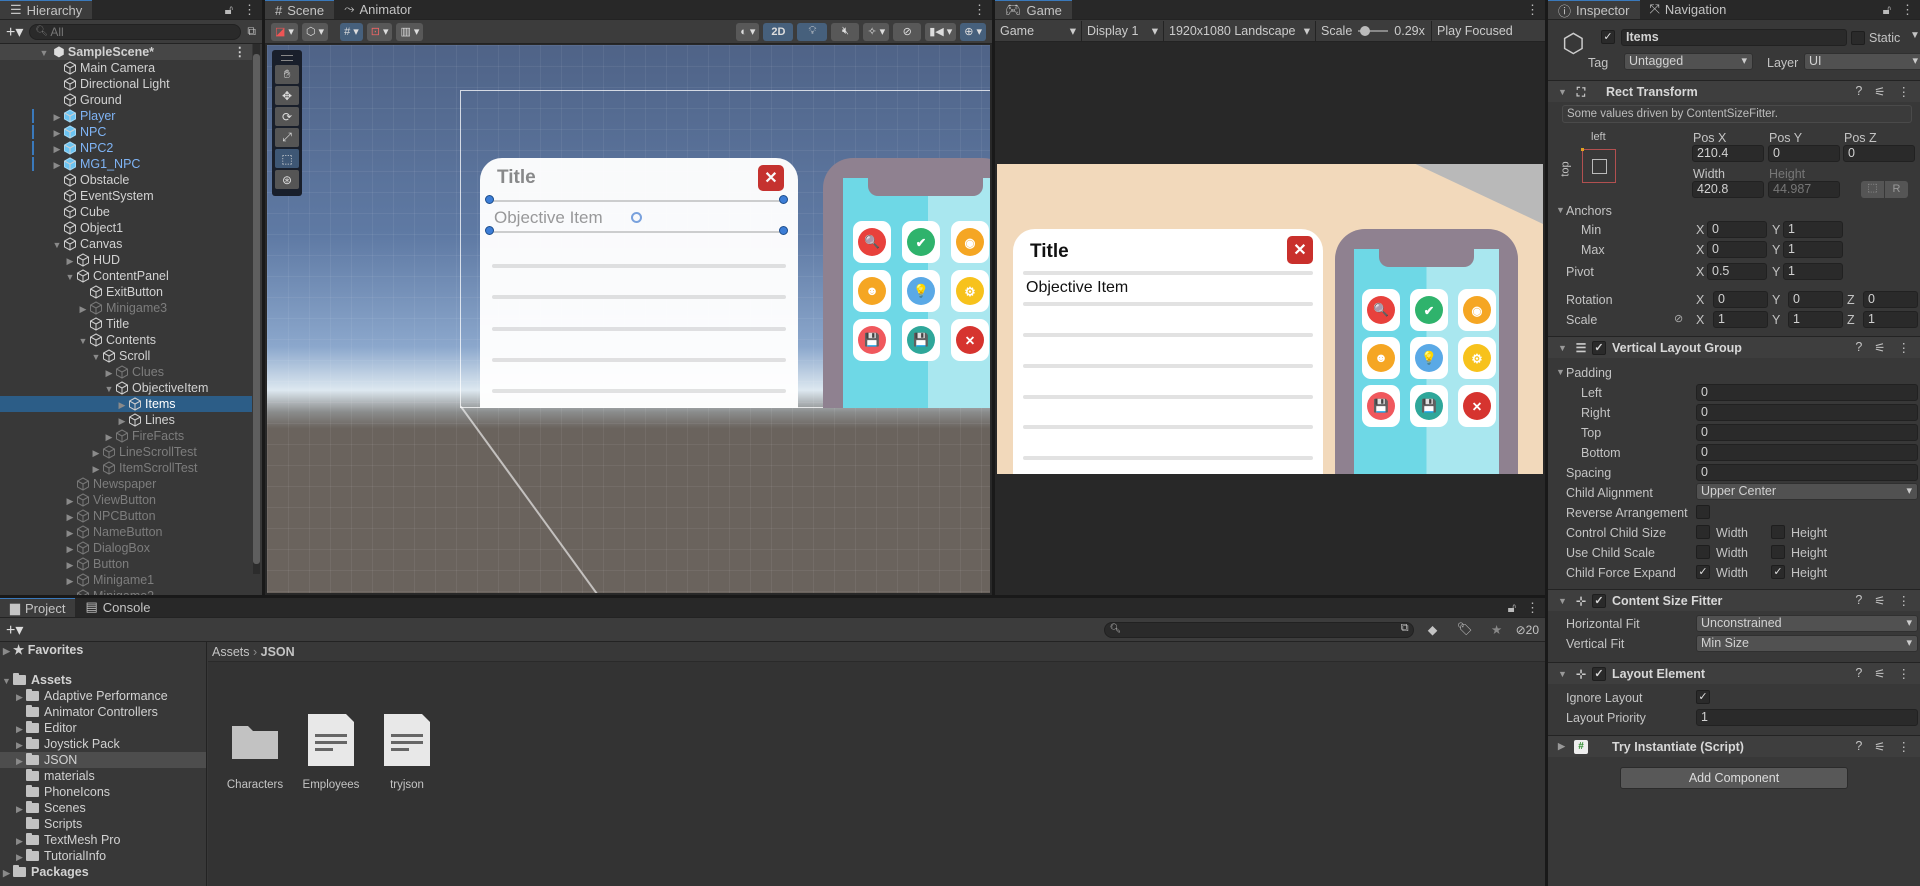  What do you see at coordinates (748, 31) in the screenshot?
I see `shading-mode-button: ◐ ▾` at bounding box center [748, 31].